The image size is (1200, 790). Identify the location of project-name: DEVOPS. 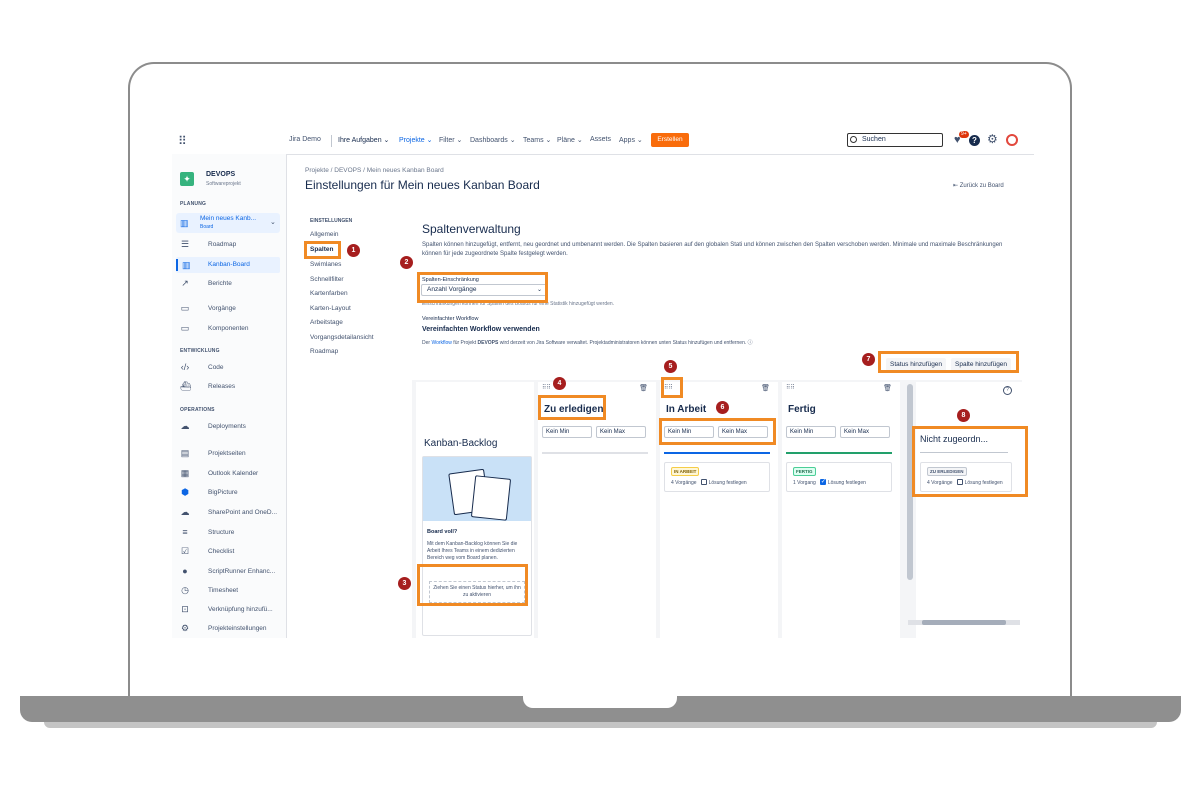
(220, 174).